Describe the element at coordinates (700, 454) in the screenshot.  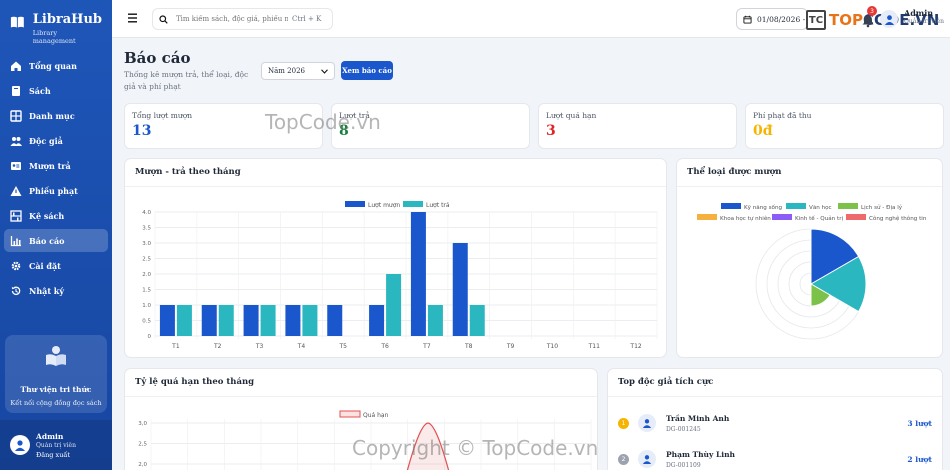
I see `reader-name: Phạm Thùy Linh` at that location.